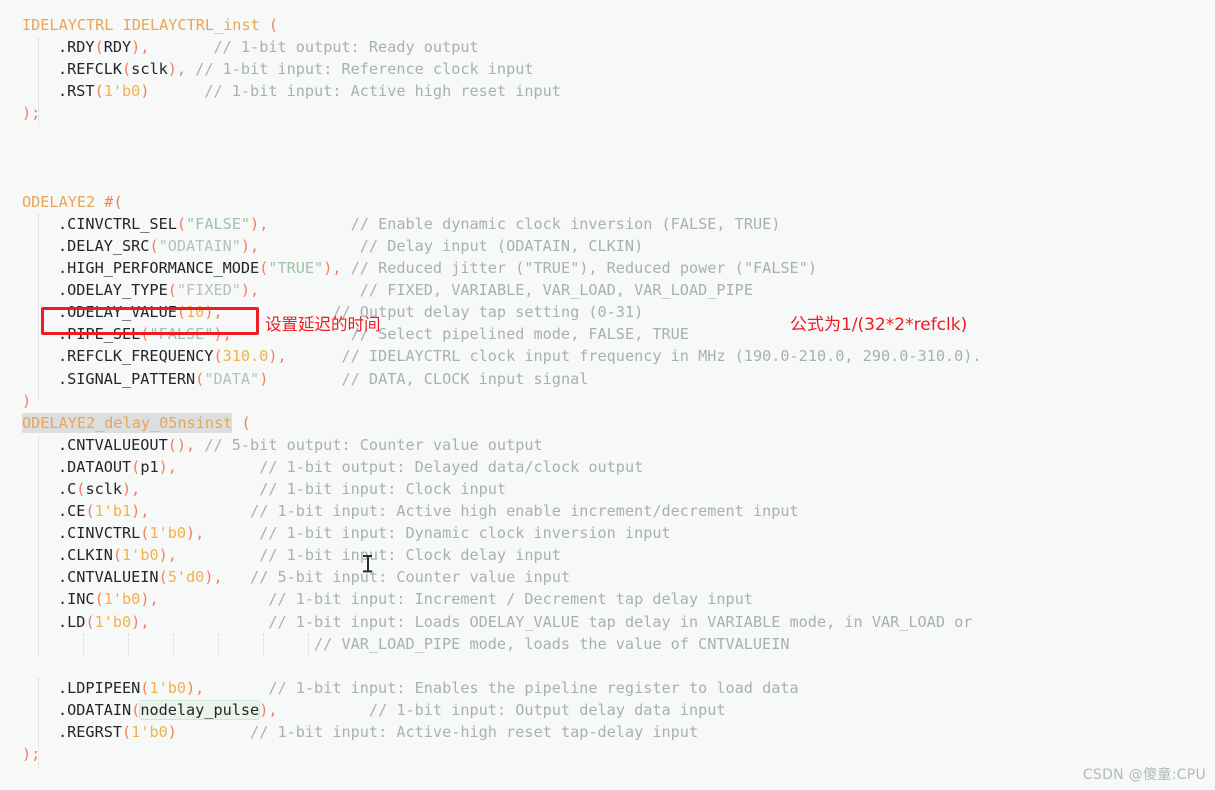  Describe the element at coordinates (607, 25) in the screenshot. I see `code-line: IDELAYCTRL IDELAYCTRL_inst (` at that location.